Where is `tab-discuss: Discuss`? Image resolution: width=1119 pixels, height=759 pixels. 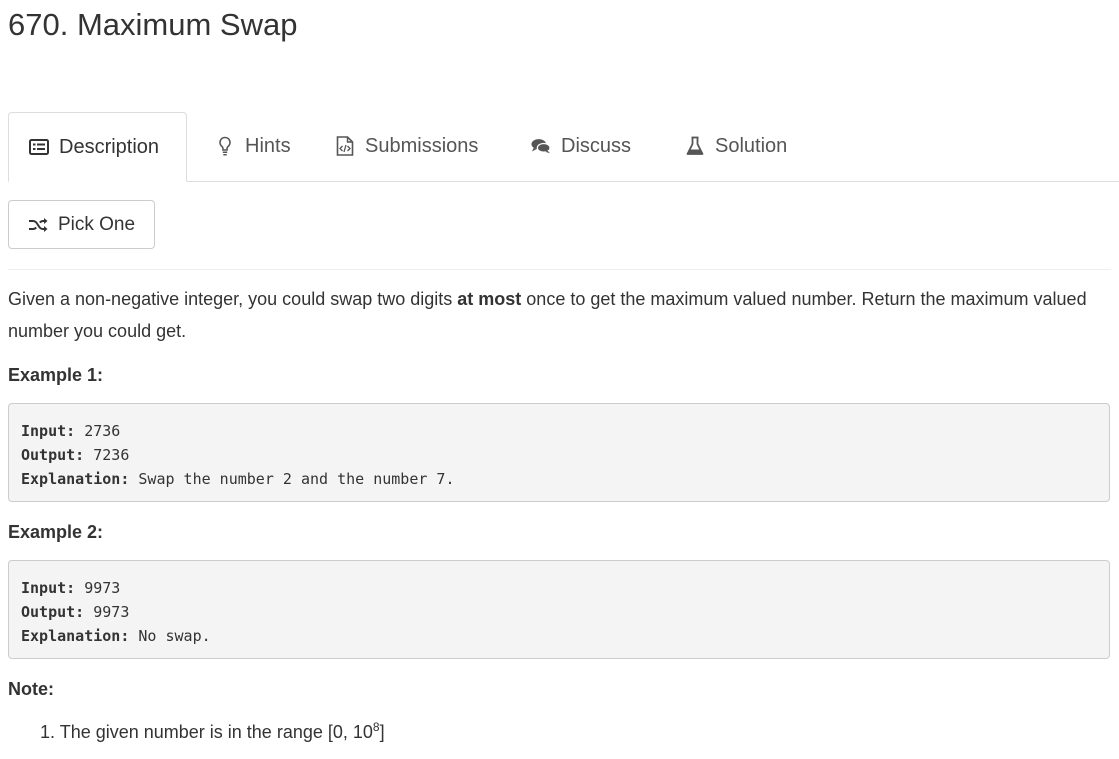 tab-discuss: Discuss is located at coordinates (581, 146).